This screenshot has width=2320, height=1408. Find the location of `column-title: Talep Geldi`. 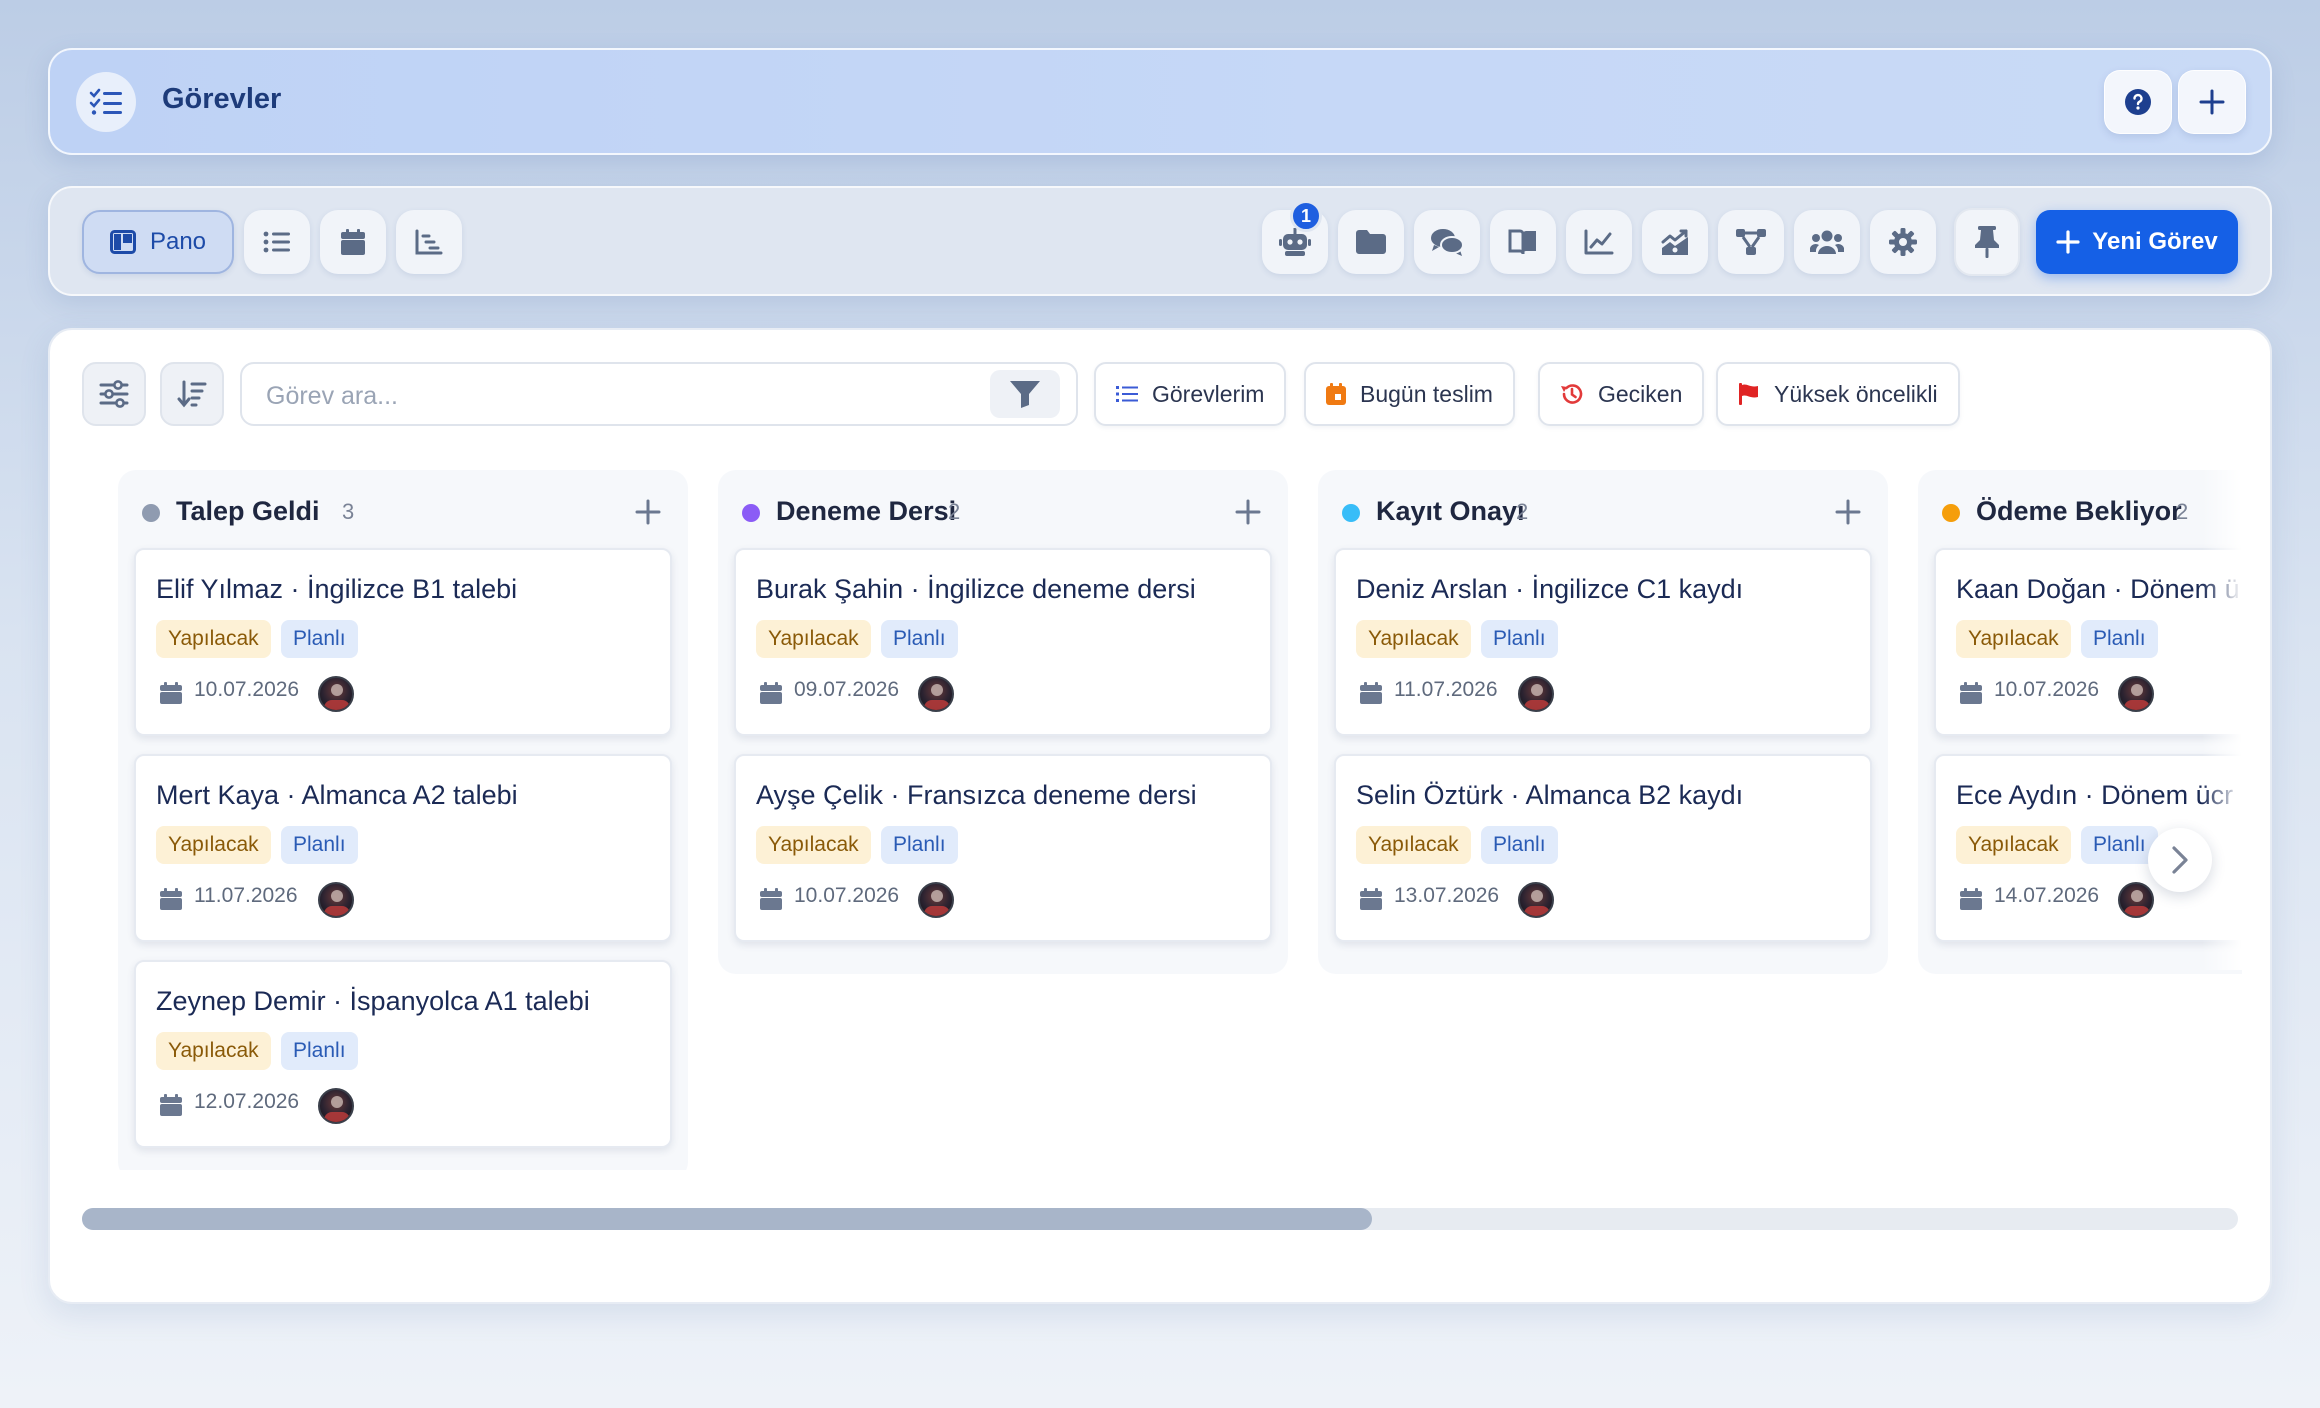

column-title: Talep Geldi is located at coordinates (248, 511).